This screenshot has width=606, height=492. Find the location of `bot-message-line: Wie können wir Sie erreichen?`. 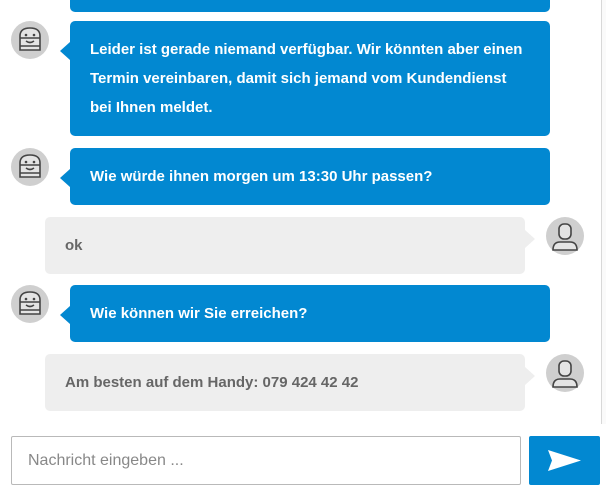

bot-message-line: Wie können wir Sie erreichen? is located at coordinates (199, 313).